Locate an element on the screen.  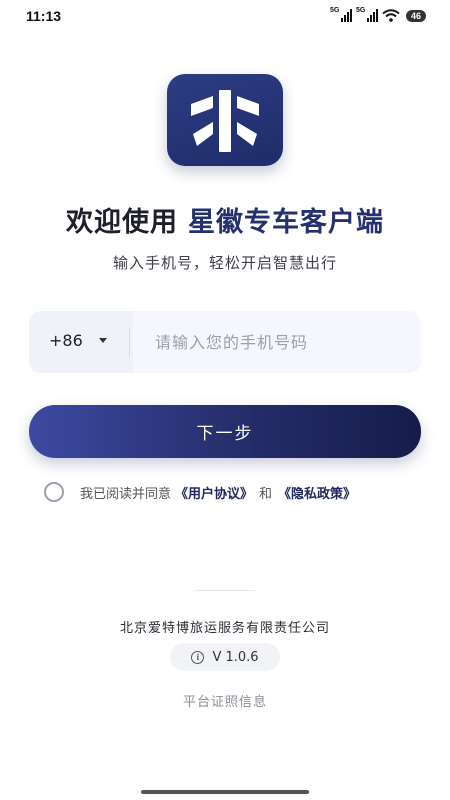
version-badge: i V 1.0.6 is located at coordinates (225, 657).